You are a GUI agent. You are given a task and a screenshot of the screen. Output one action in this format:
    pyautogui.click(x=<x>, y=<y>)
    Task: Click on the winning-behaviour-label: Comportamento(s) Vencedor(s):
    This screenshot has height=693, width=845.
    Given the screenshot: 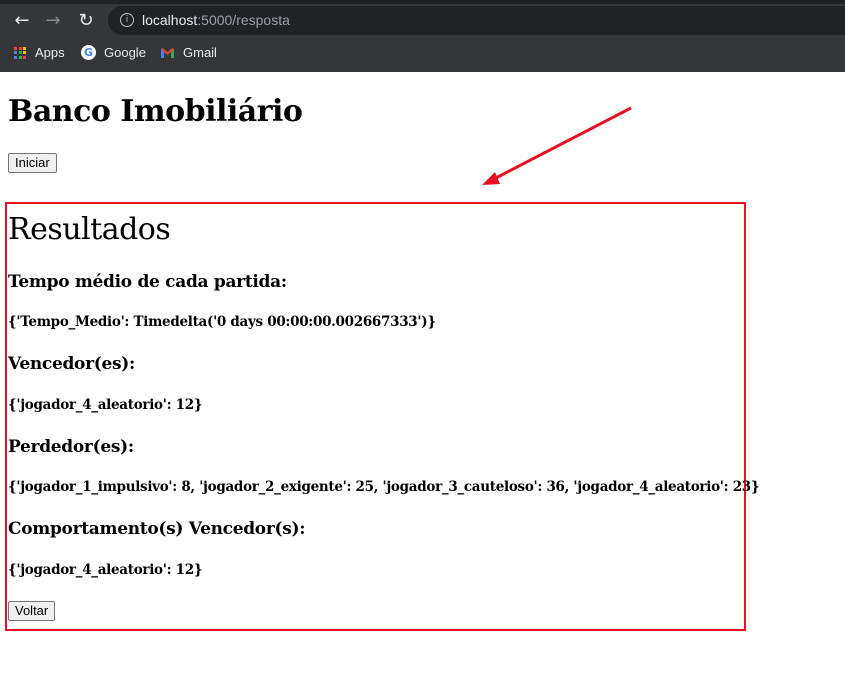 What is the action you would take?
    pyautogui.click(x=157, y=529)
    